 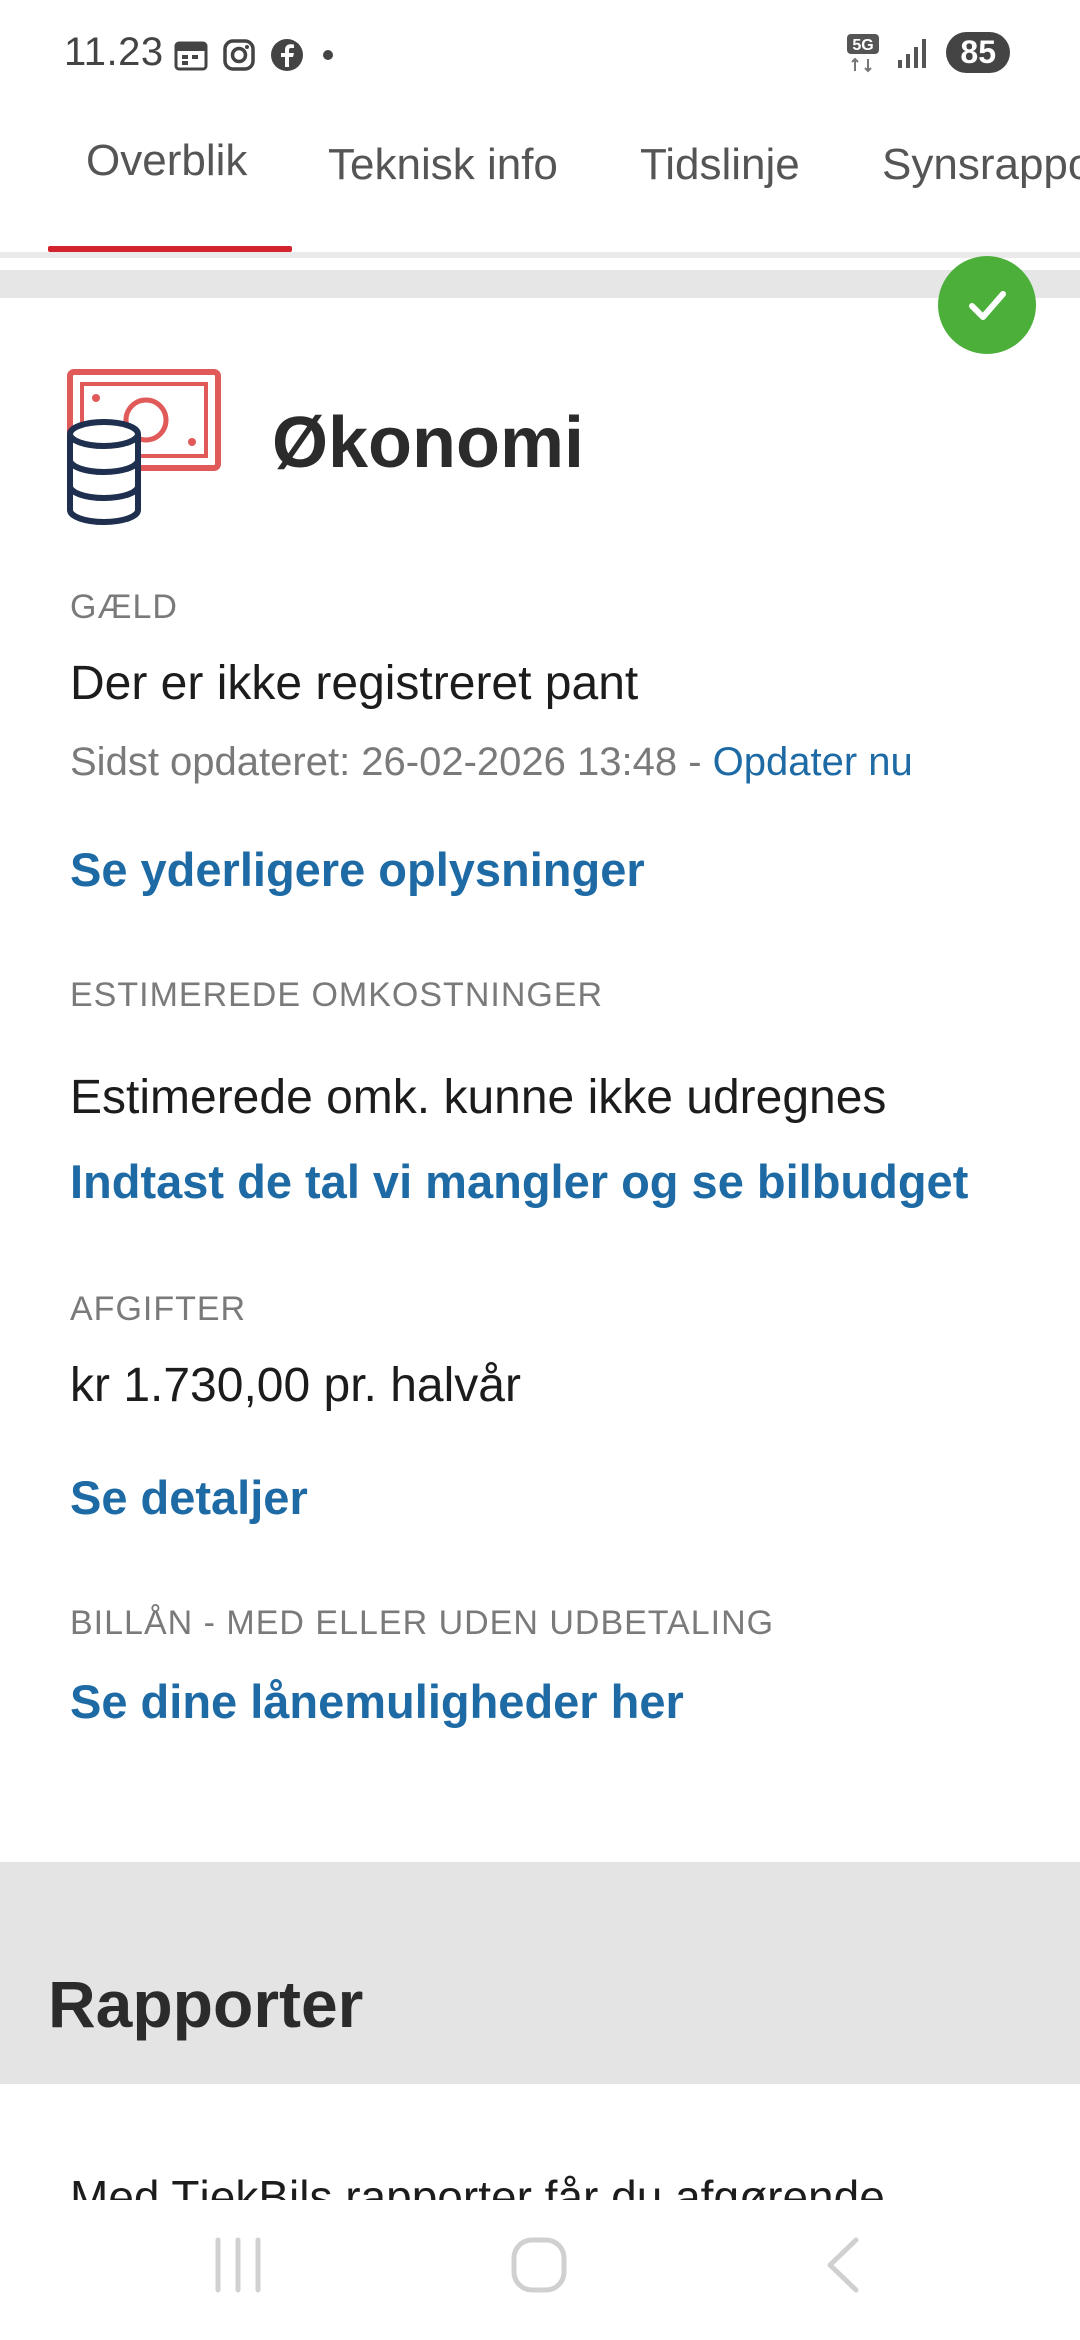 I want to click on debt-value: Der er ikke registreret pant, so click(x=354, y=683).